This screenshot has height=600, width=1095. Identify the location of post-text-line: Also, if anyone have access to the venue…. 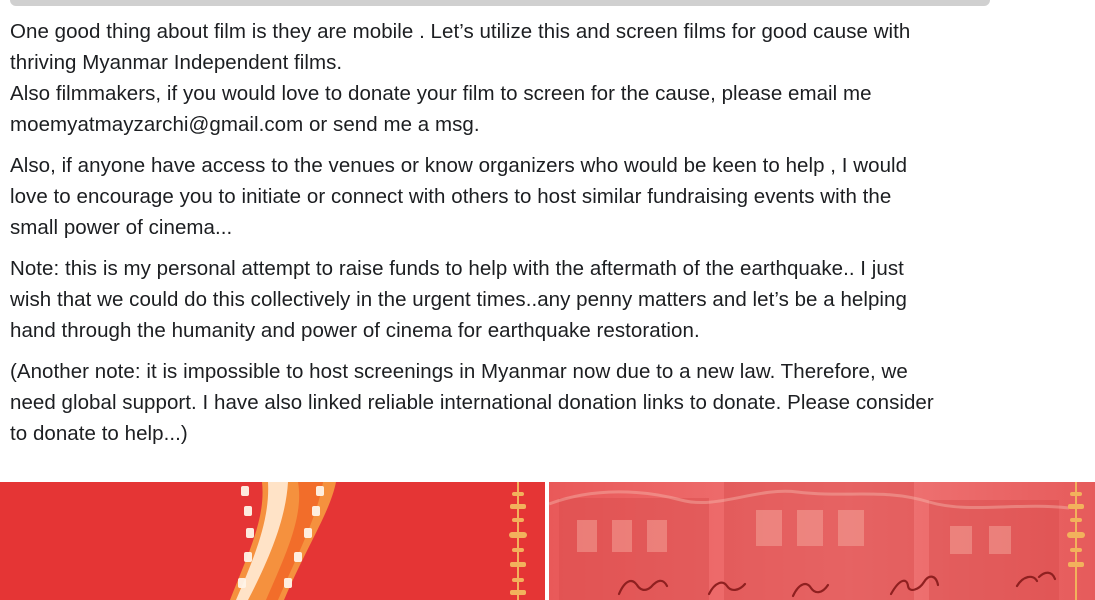
(459, 165).